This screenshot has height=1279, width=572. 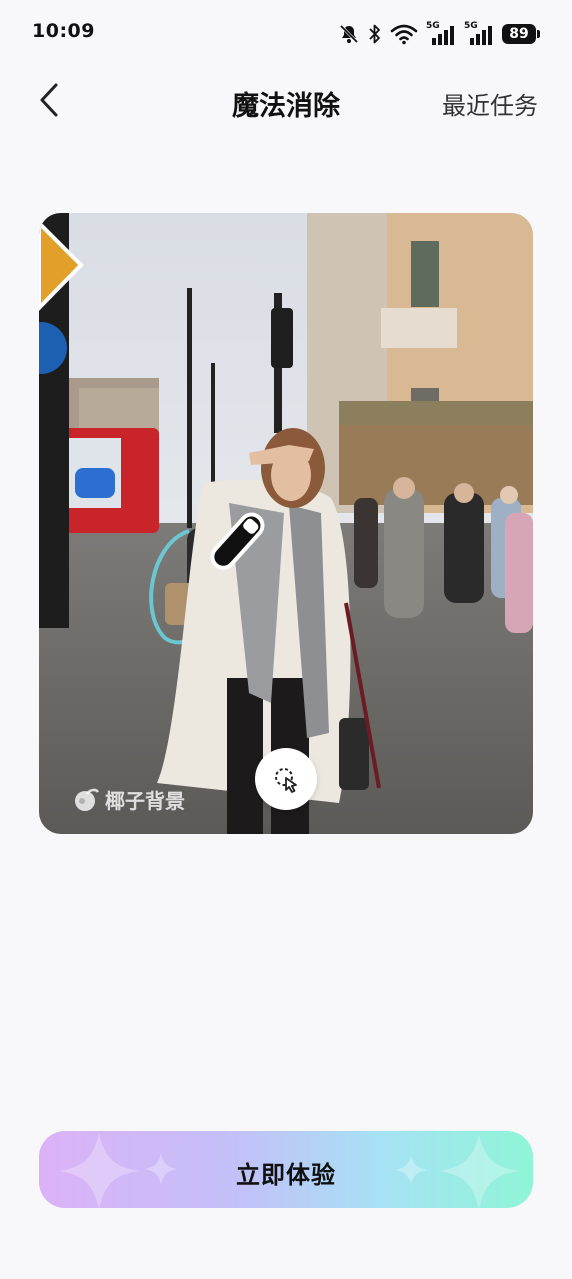 What do you see at coordinates (286, 35) in the screenshot?
I see `status-bar: 10:09 5G 5G 89` at bounding box center [286, 35].